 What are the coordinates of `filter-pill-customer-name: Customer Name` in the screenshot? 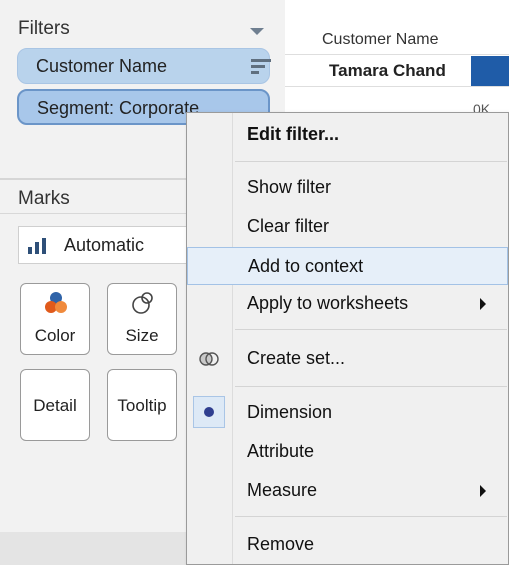 It's located at (144, 66).